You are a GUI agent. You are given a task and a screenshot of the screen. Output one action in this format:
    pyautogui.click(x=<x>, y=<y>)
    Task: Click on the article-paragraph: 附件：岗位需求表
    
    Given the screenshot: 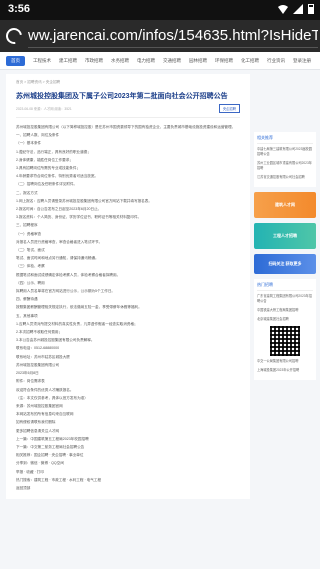 What is the action you would take?
    pyautogui.click(x=30, y=381)
    